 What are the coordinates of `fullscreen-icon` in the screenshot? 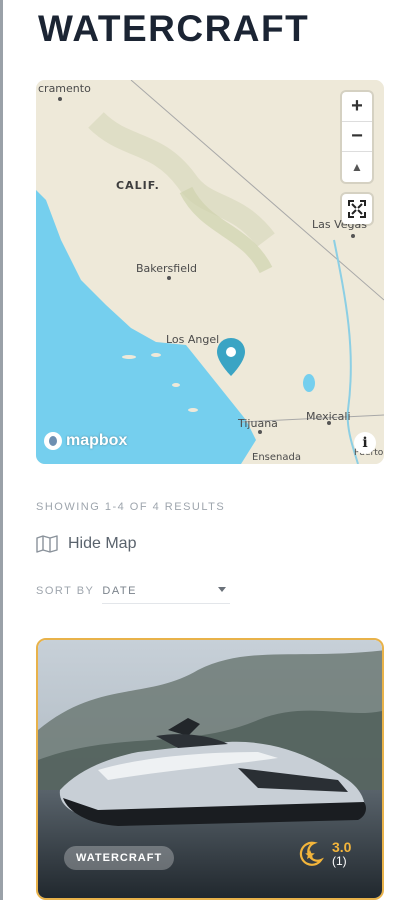 It's located at (357, 209).